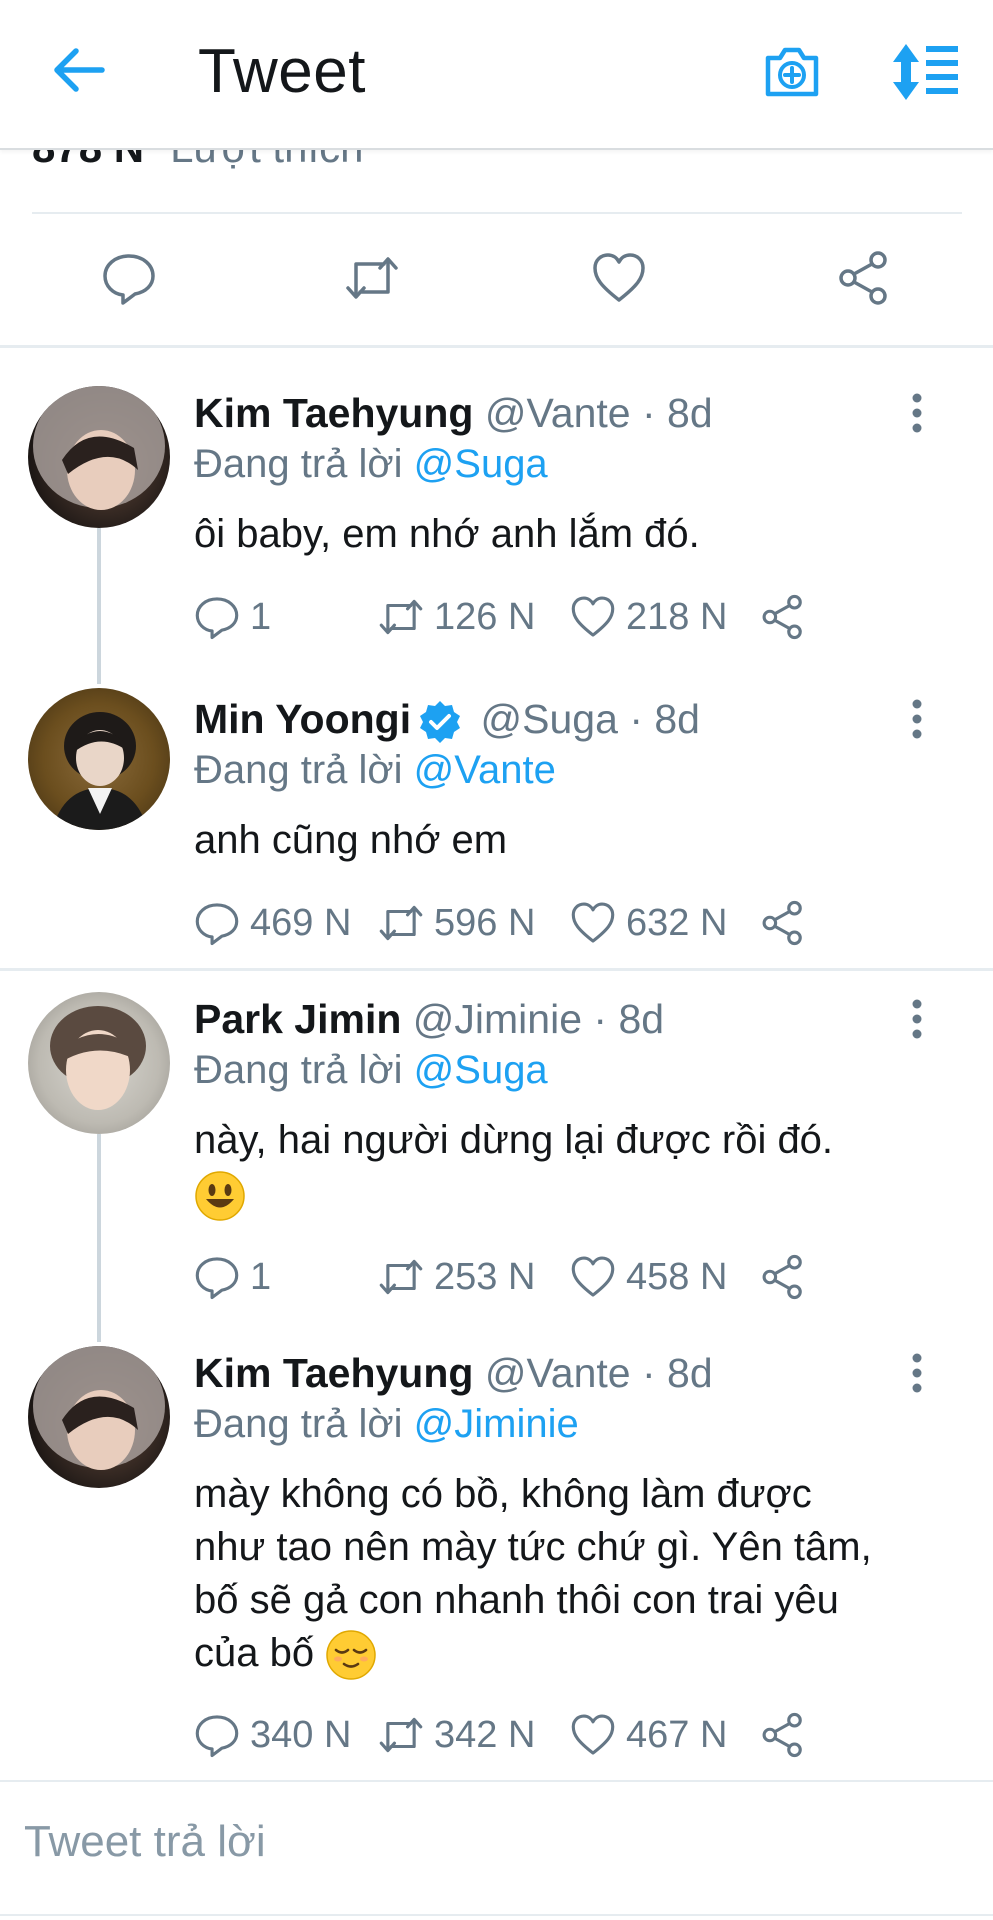  I want to click on like-count: 458 N, so click(677, 1276).